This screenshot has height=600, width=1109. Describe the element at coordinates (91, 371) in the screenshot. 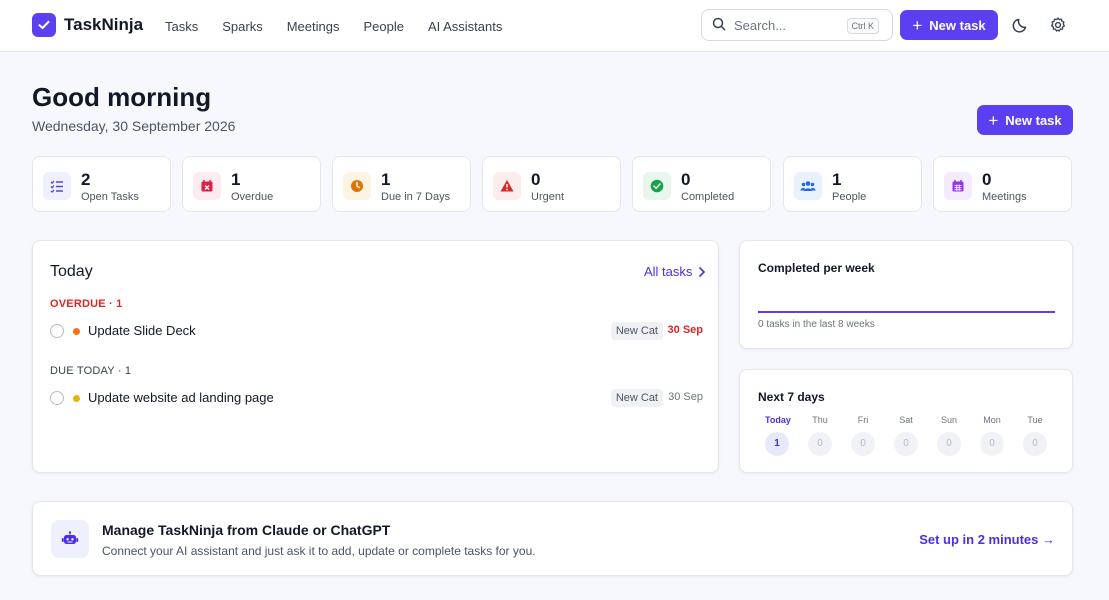

I see `group-label-due-today: DUE TODAY · 1` at that location.